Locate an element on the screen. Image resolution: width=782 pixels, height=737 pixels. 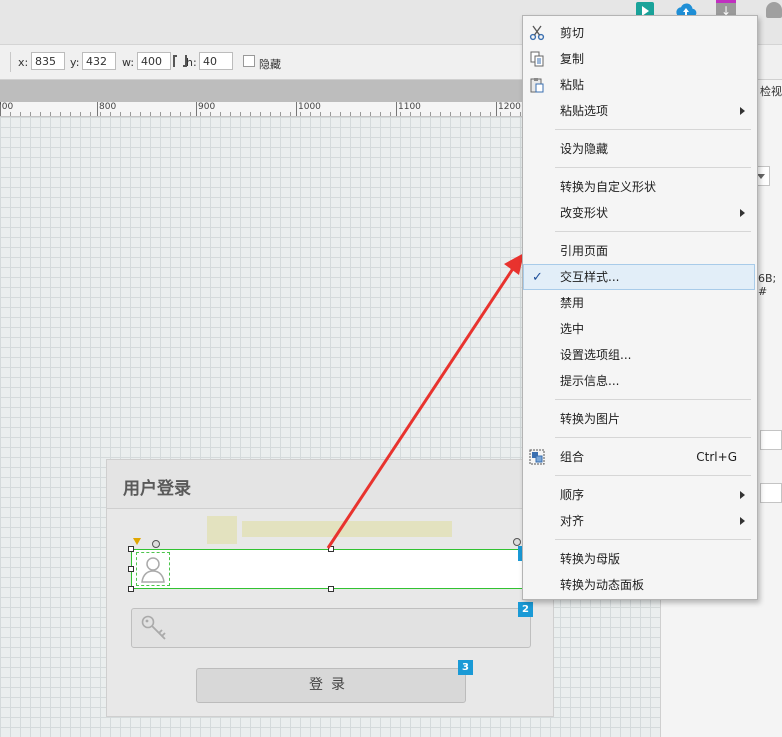
ruler-label: 800 is located at coordinates (108, 107).